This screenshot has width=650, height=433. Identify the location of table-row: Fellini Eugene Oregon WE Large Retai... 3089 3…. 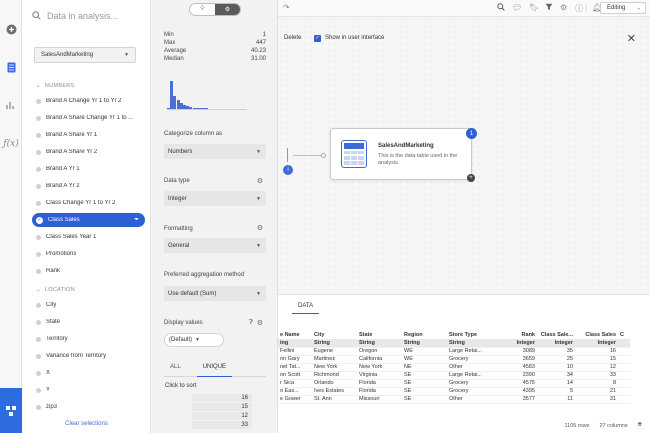
(454, 351).